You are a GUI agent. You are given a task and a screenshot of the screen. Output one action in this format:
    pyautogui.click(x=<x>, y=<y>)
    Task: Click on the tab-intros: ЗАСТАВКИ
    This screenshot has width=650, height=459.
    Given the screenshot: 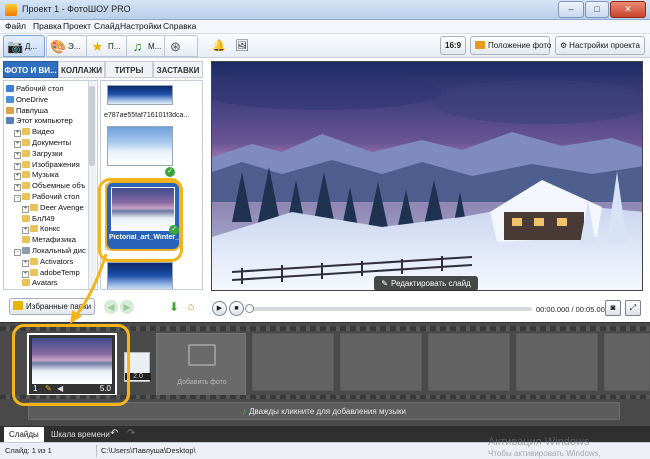 What is the action you would take?
    pyautogui.click(x=178, y=69)
    